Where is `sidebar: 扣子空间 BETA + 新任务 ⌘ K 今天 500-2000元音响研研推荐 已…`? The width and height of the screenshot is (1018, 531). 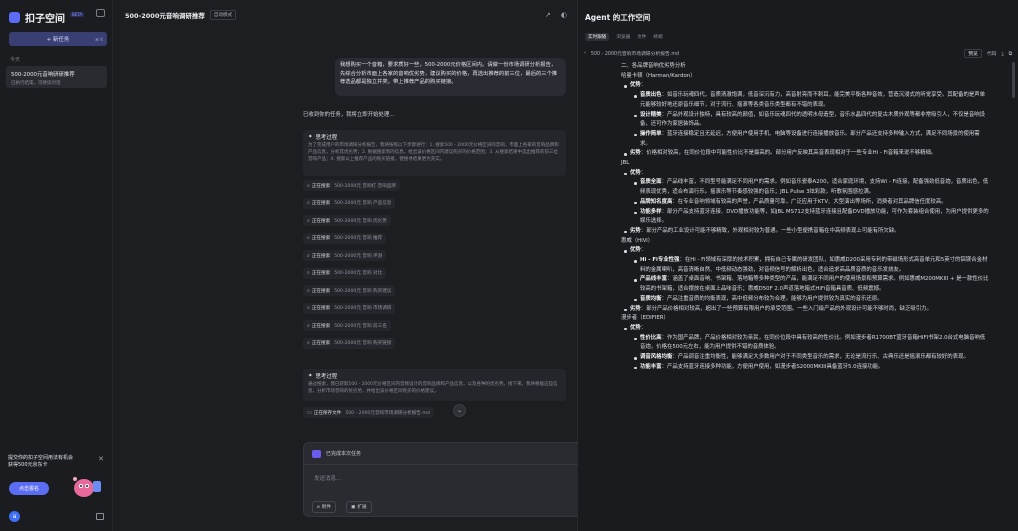 sidebar: 扣子空间 BETA + 新任务 ⌘ K 今天 500-2000元音响研研推荐 已… is located at coordinates (56, 265).